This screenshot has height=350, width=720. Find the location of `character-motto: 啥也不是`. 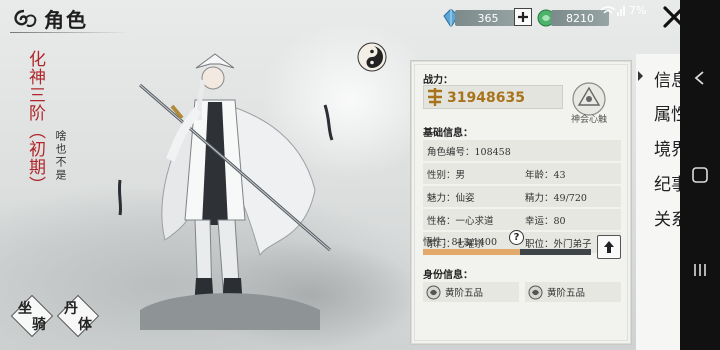

character-motto: 啥也不是 is located at coordinates (60, 156).